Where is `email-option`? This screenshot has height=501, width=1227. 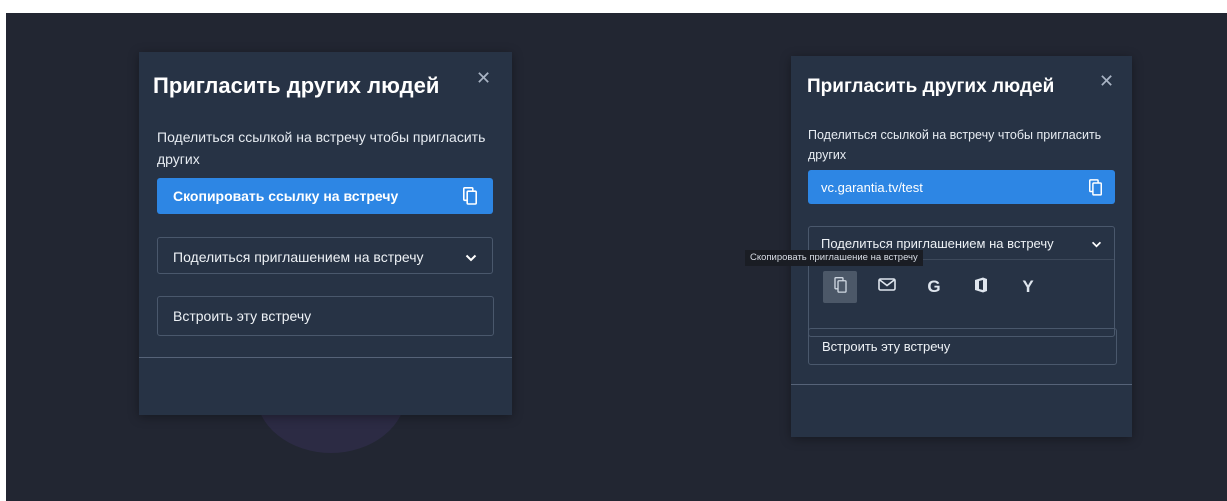 email-option is located at coordinates (887, 287).